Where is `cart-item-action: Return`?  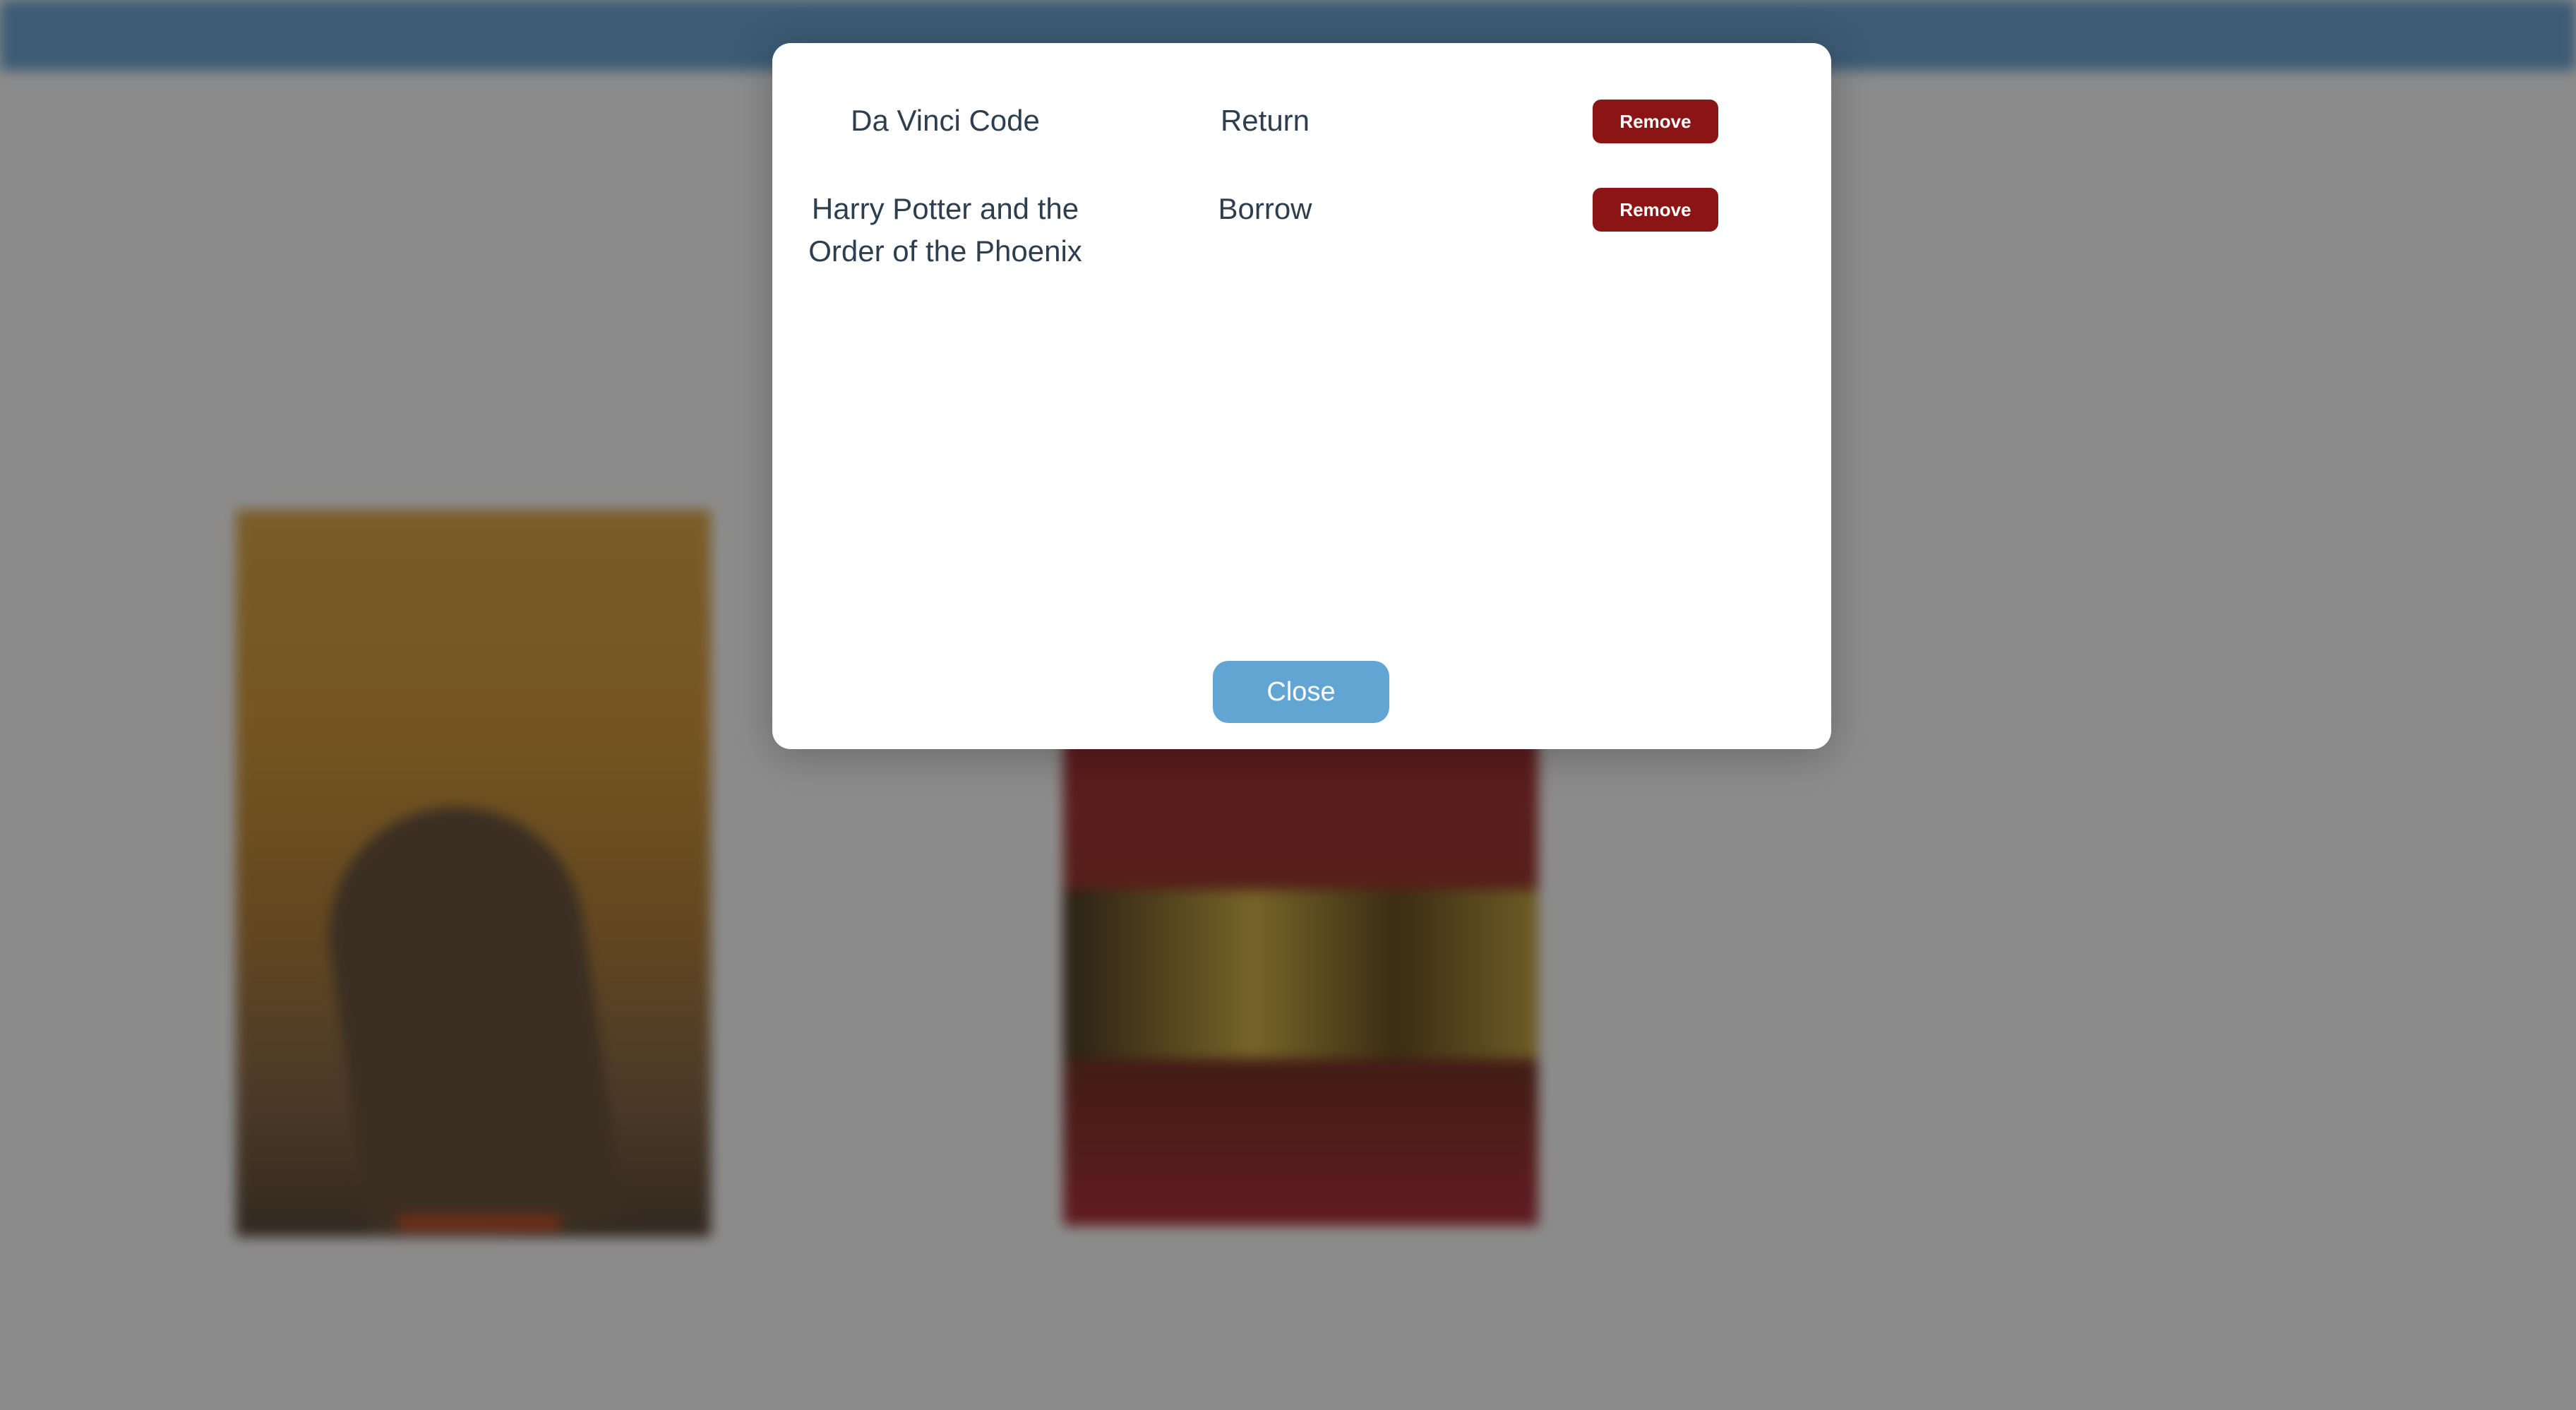
cart-item-action: Return is located at coordinates (1265, 120).